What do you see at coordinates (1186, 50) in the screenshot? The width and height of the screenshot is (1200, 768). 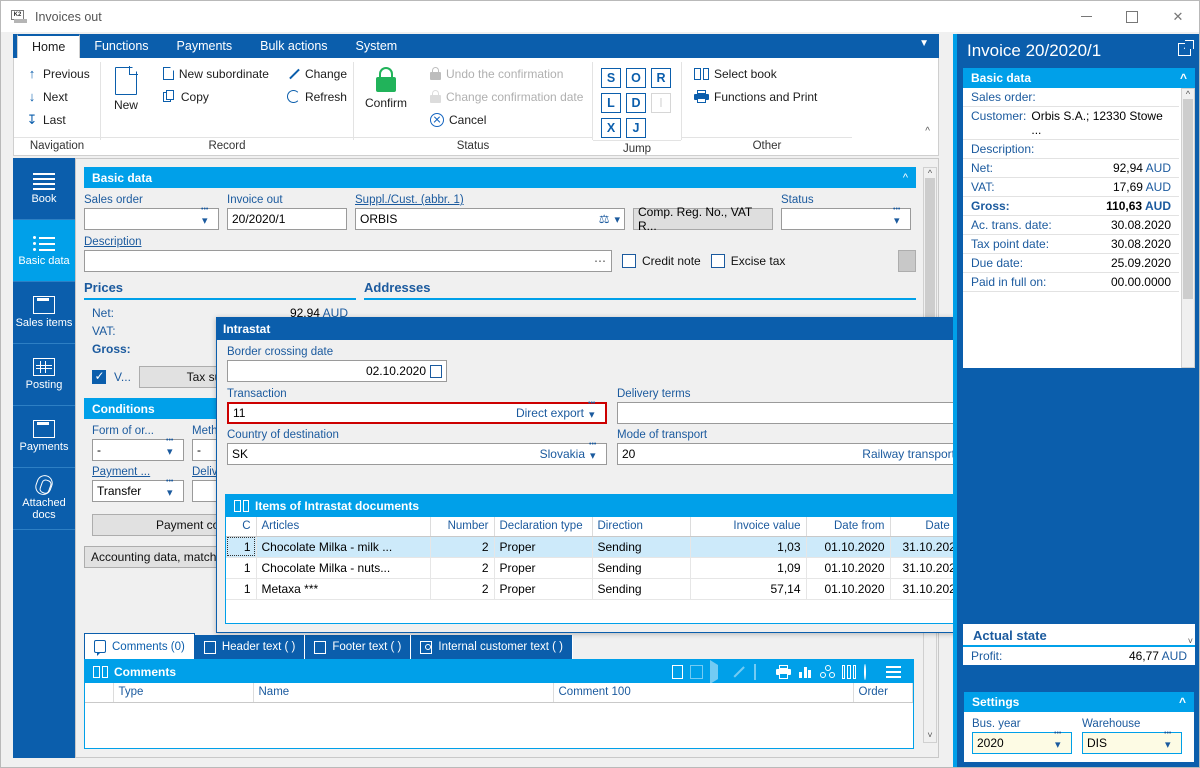 I see `open-external-icon` at bounding box center [1186, 50].